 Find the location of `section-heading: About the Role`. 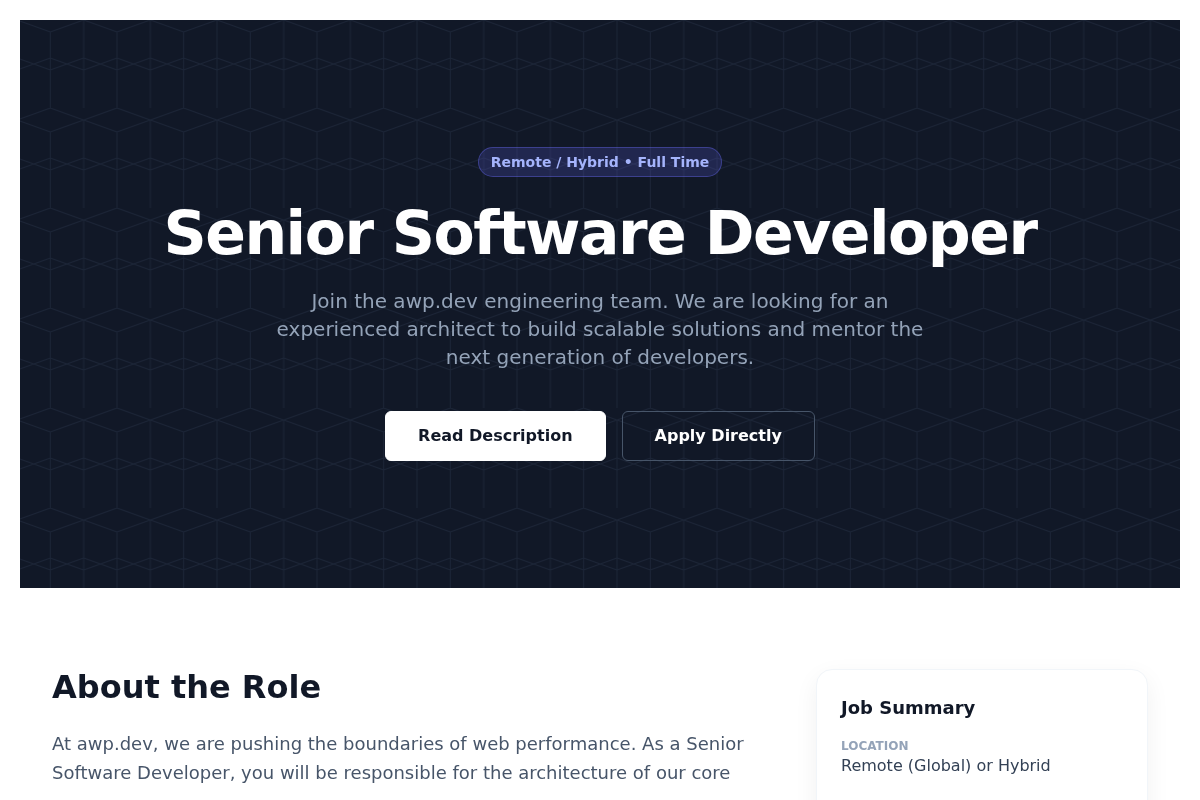

section-heading: About the Role is located at coordinates (187, 687).